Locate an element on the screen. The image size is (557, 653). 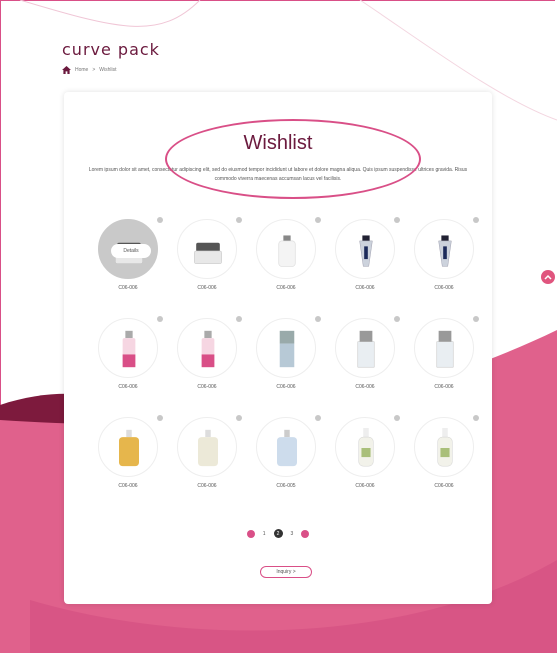
inquiry-button: Inquiry > is located at coordinates (286, 572).